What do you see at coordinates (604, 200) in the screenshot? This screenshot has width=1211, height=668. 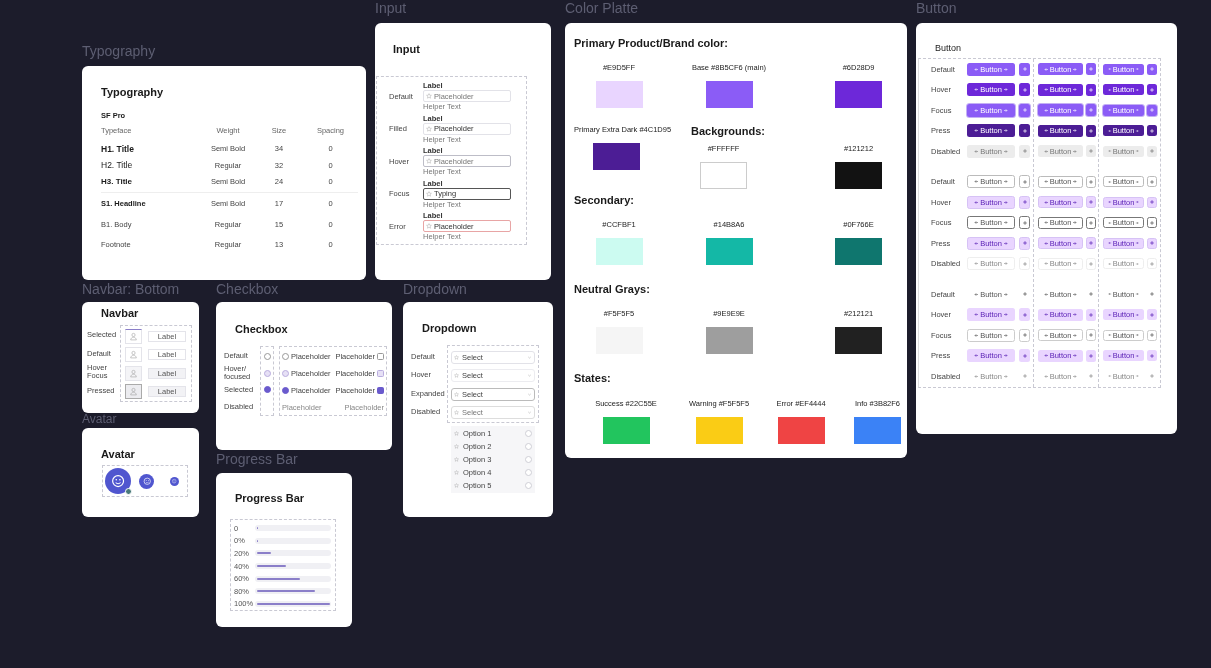 I see `section-heading: Secondary:` at bounding box center [604, 200].